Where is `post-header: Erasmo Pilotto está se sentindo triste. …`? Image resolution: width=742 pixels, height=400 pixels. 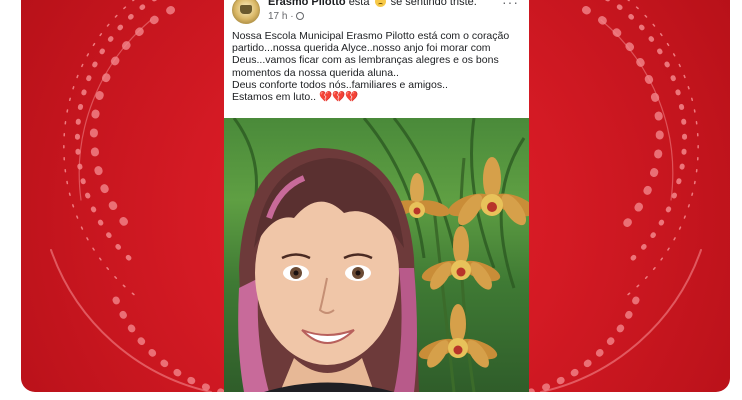 post-header: Erasmo Pilotto está se sentindo triste. … is located at coordinates (376, 13).